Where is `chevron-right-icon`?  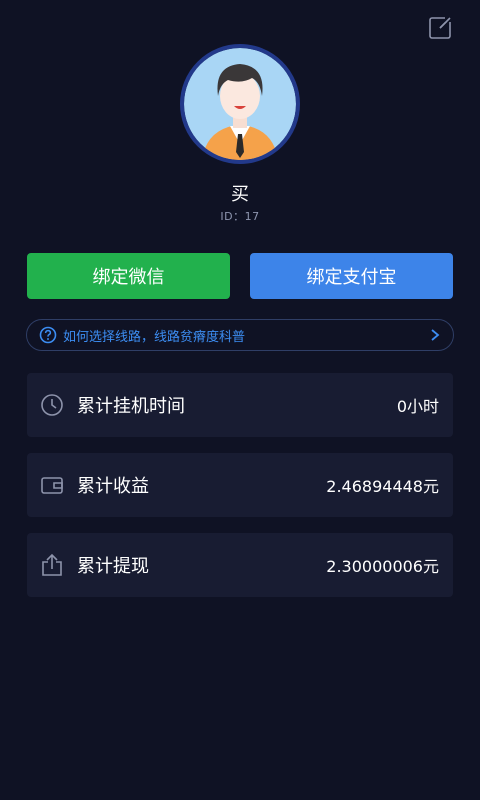
chevron-right-icon is located at coordinates (435, 335).